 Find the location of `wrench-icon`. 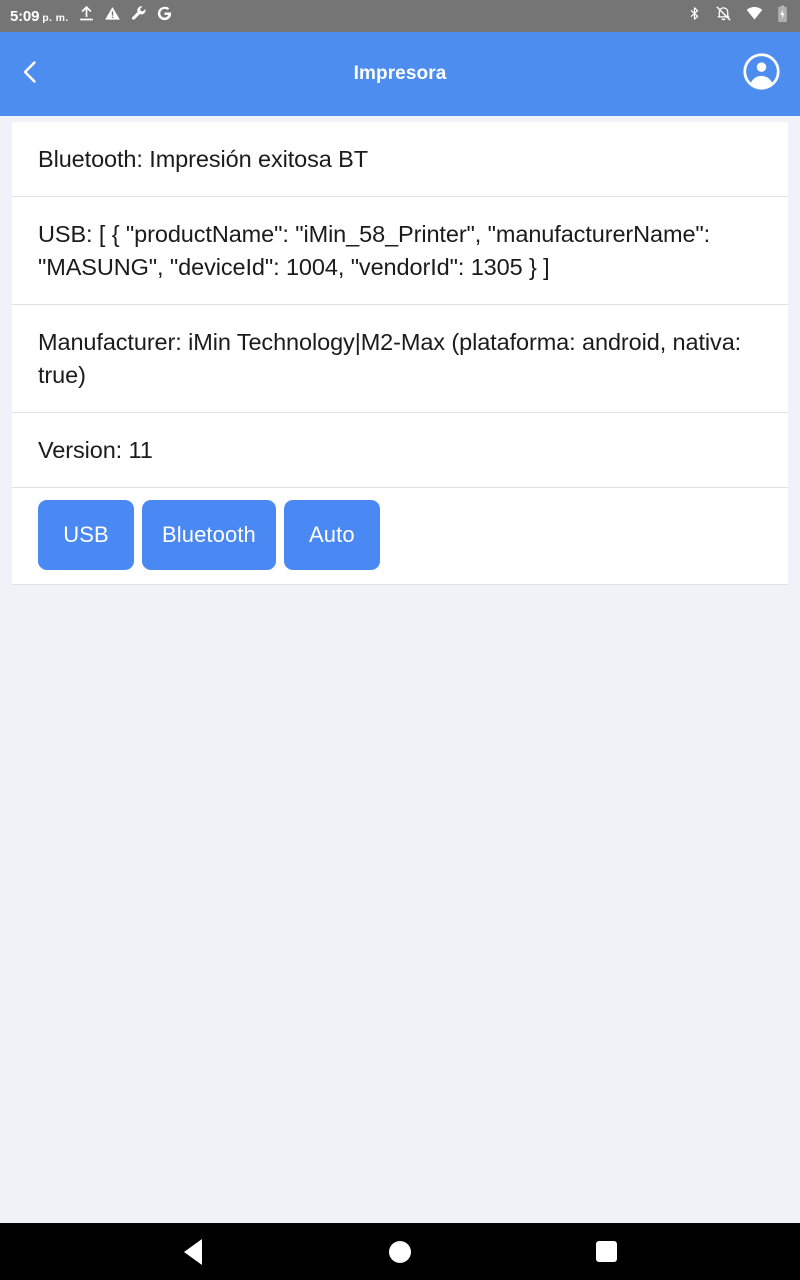

wrench-icon is located at coordinates (138, 16).